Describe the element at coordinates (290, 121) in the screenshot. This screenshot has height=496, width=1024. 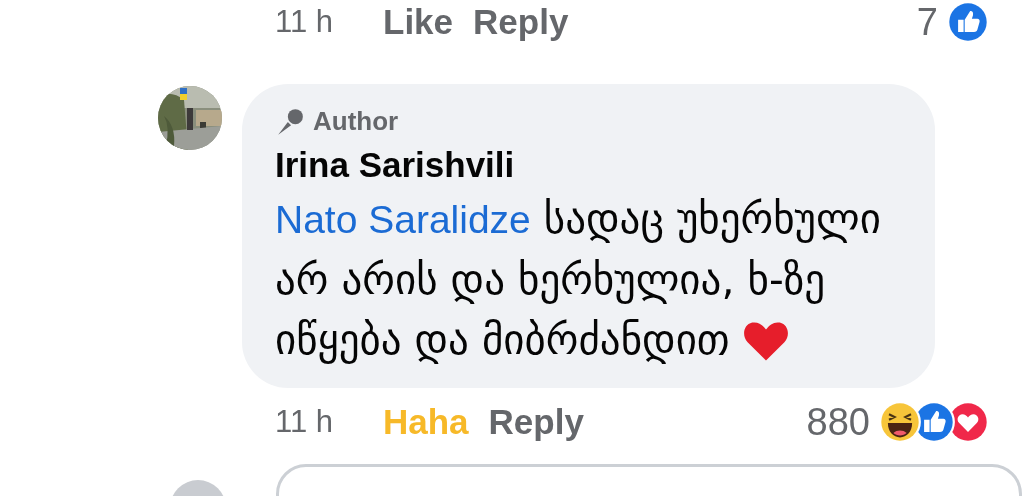
I see `microphone-icon` at that location.